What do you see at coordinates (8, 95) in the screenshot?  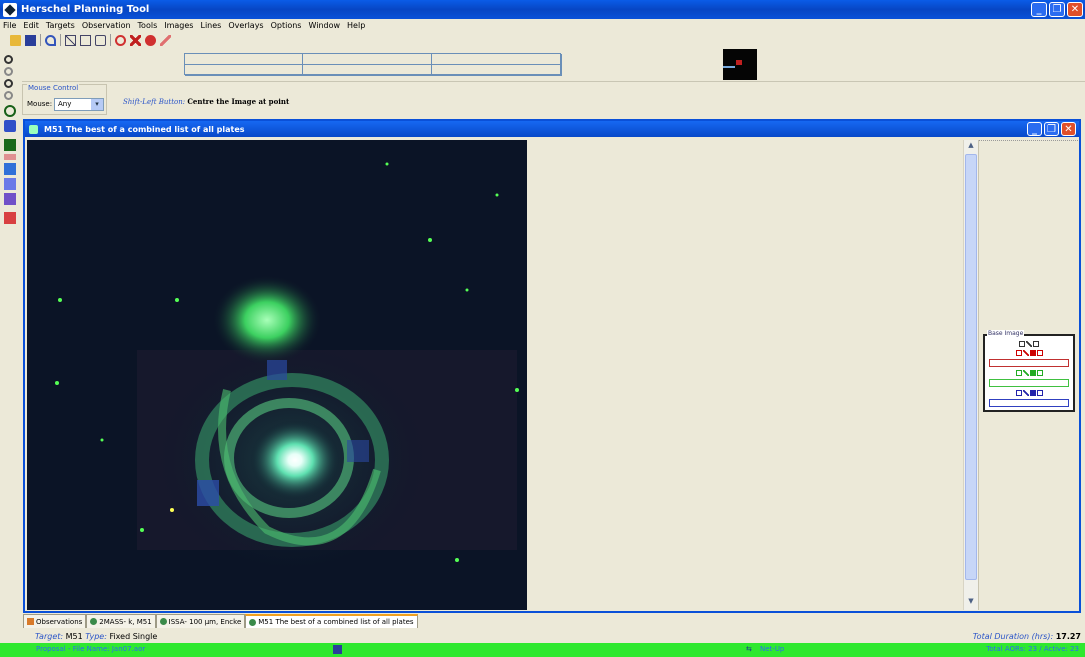 I see `zoom-reset-icon` at bounding box center [8, 95].